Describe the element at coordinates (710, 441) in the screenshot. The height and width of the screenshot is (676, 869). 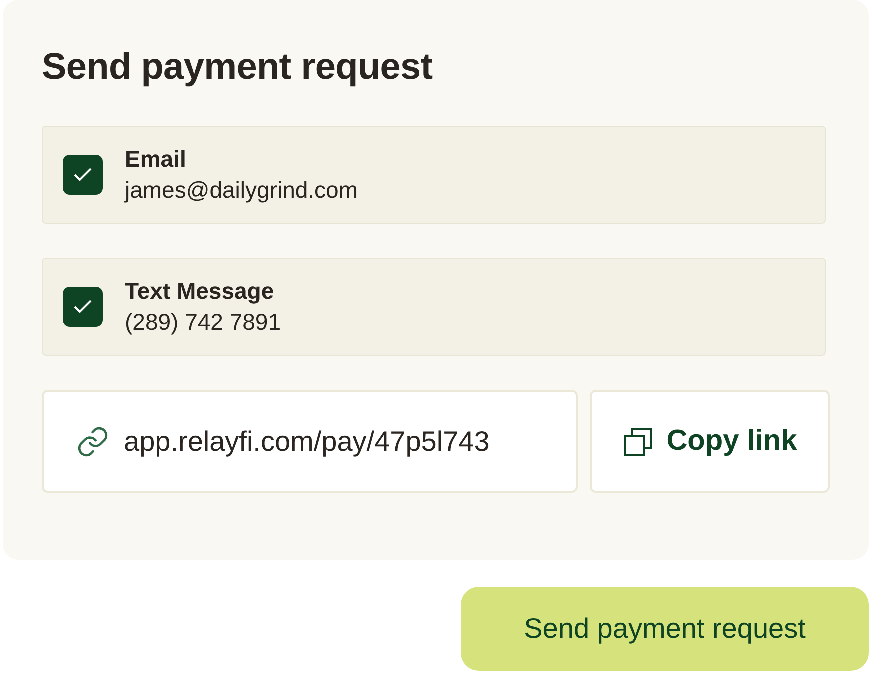
I see `copy-link-button: Copy link` at that location.